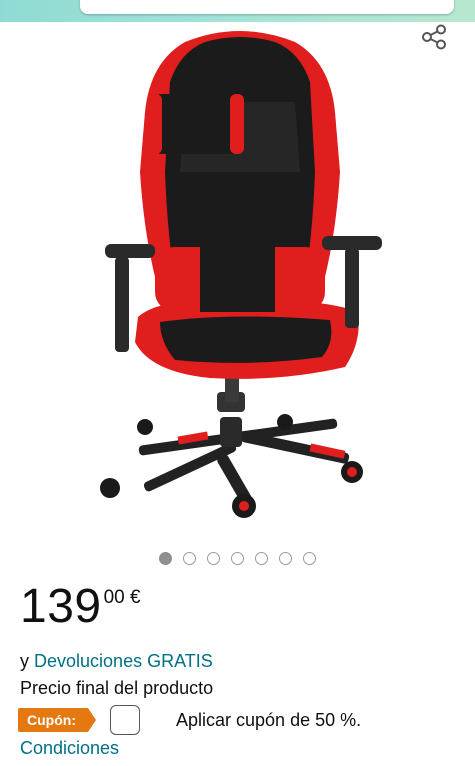 Image resolution: width=475 pixels, height=766 pixels. What do you see at coordinates (117, 688) in the screenshot?
I see `final-price-label: Precio final del producto` at bounding box center [117, 688].